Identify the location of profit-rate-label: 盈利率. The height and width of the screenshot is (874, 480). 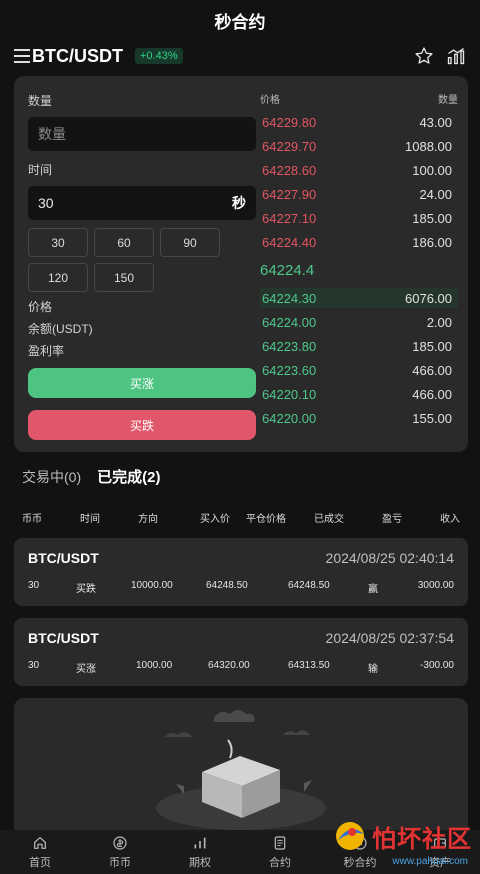
(46, 351).